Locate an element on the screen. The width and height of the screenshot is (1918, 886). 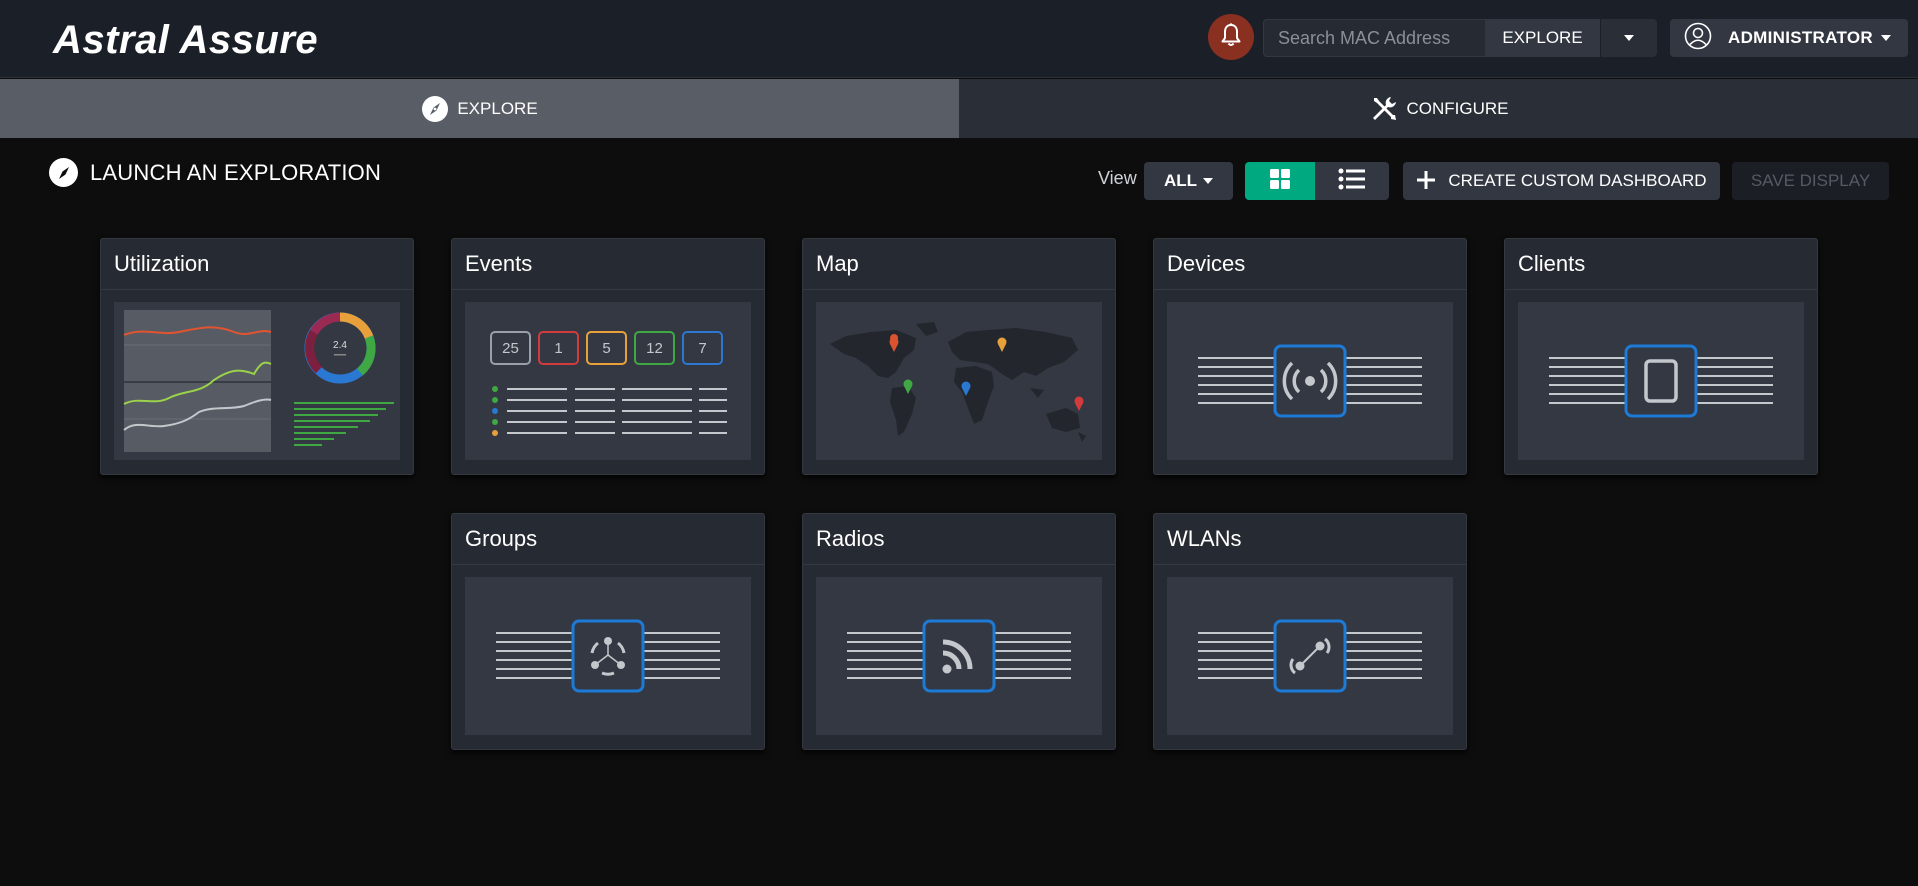
notifications-button is located at coordinates (1231, 37).